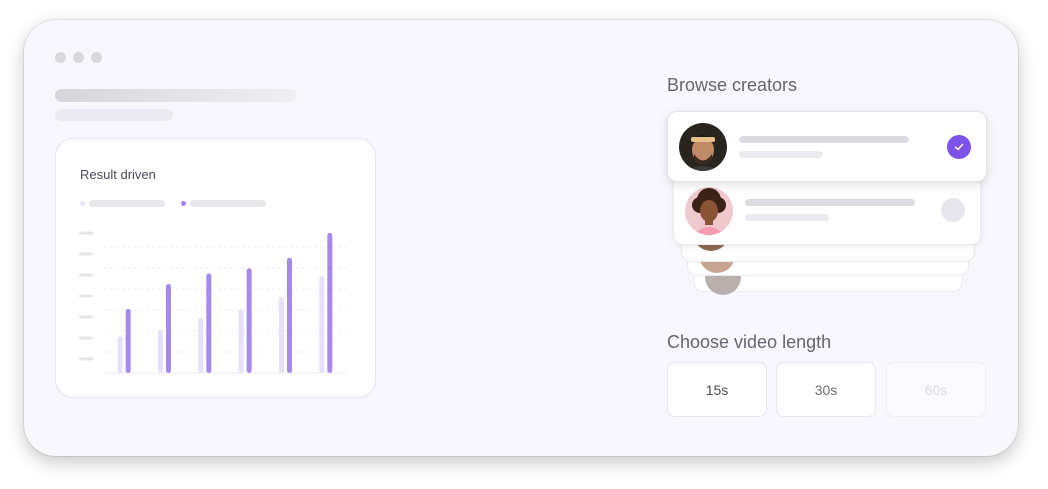 The image size is (1048, 489). Describe the element at coordinates (827, 146) in the screenshot. I see `creator-card-selected` at that location.